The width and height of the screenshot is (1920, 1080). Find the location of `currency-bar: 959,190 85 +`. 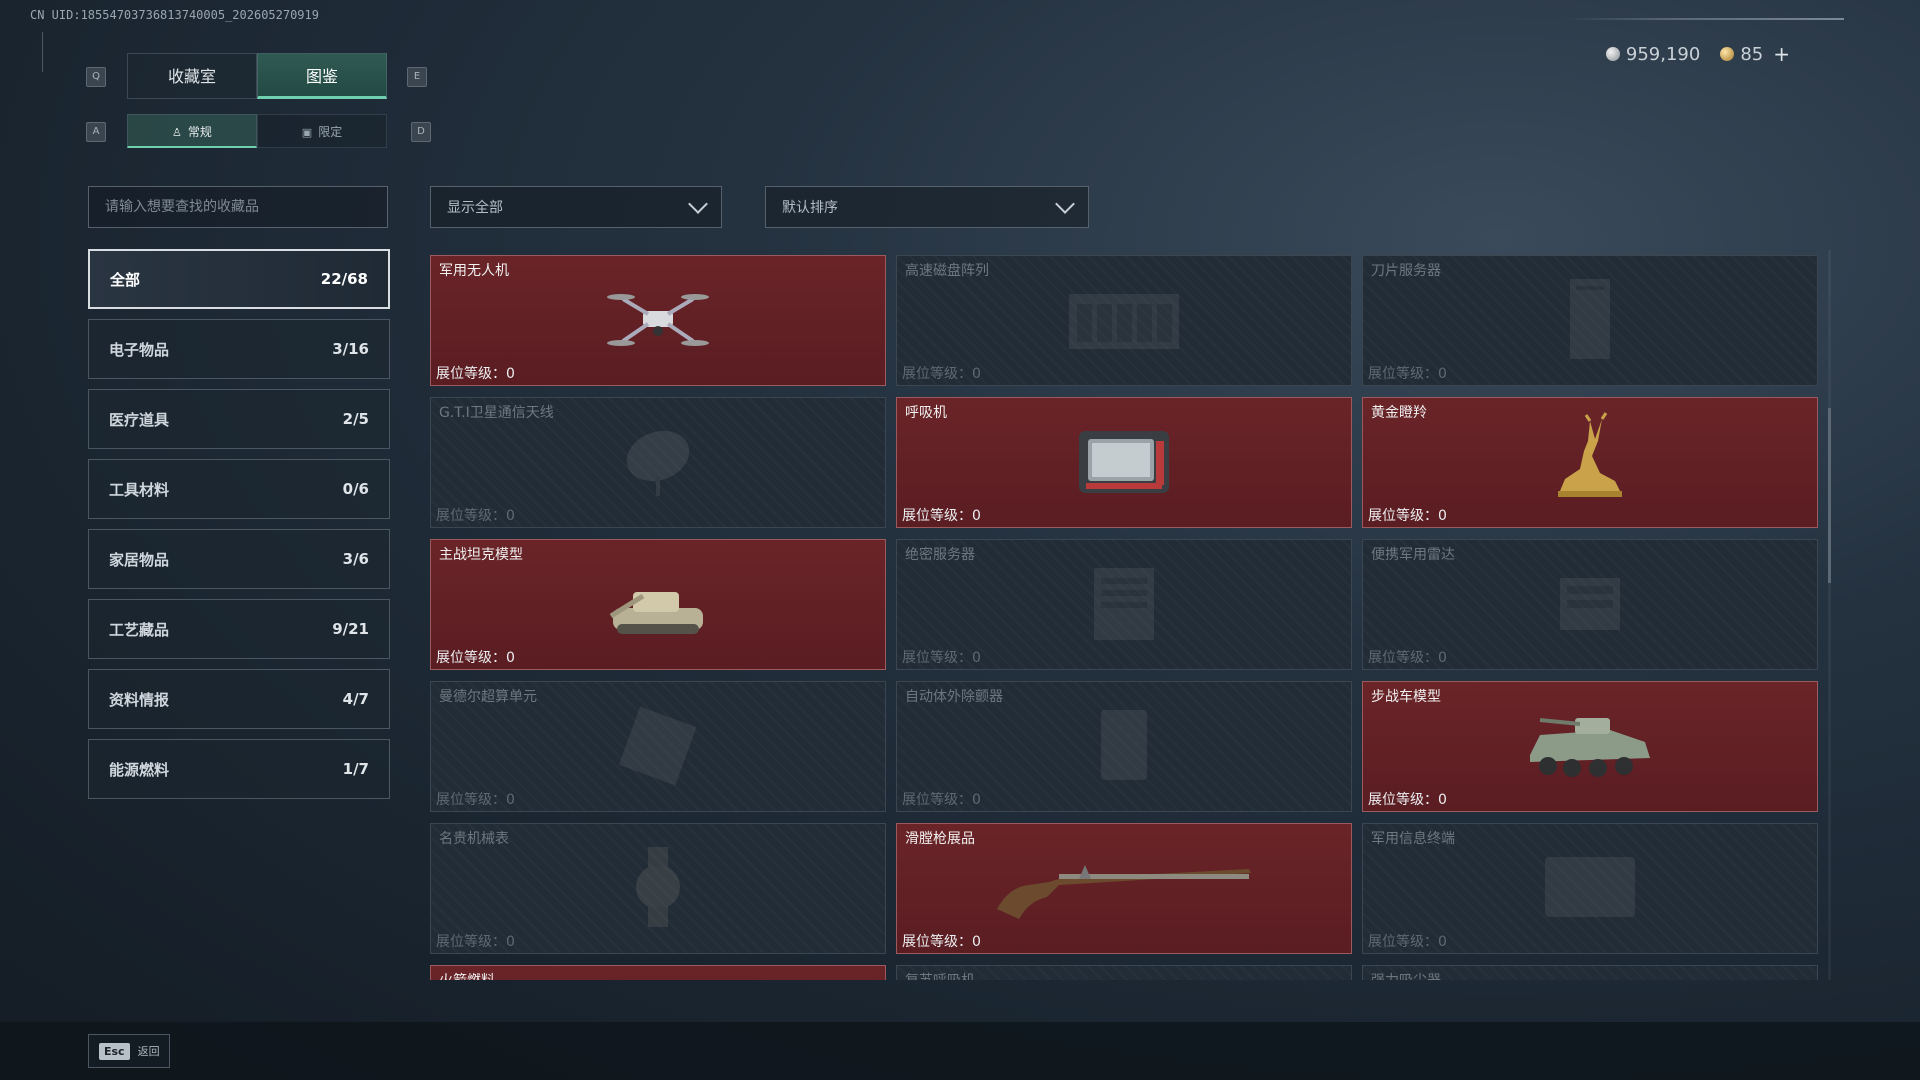

currency-bar: 959,190 85 + is located at coordinates (1697, 54).